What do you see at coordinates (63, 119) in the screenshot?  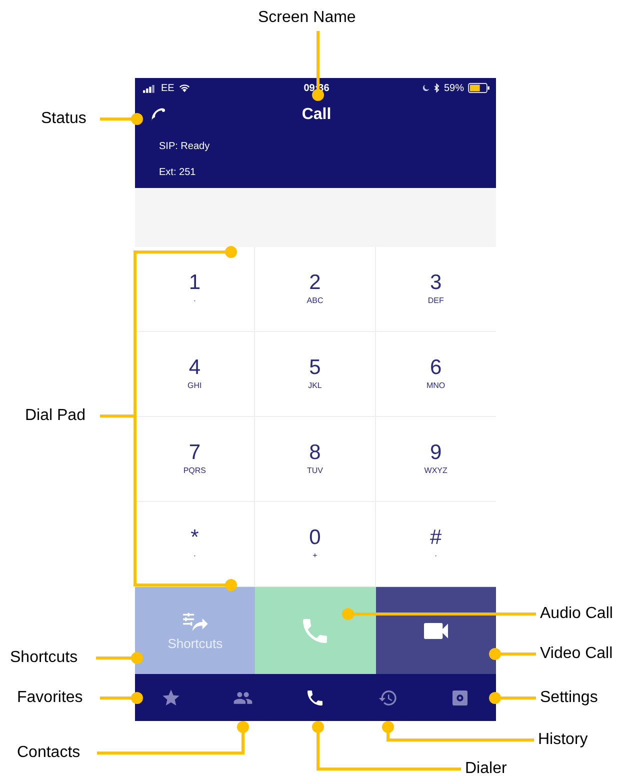 I see `callout-label: Status` at bounding box center [63, 119].